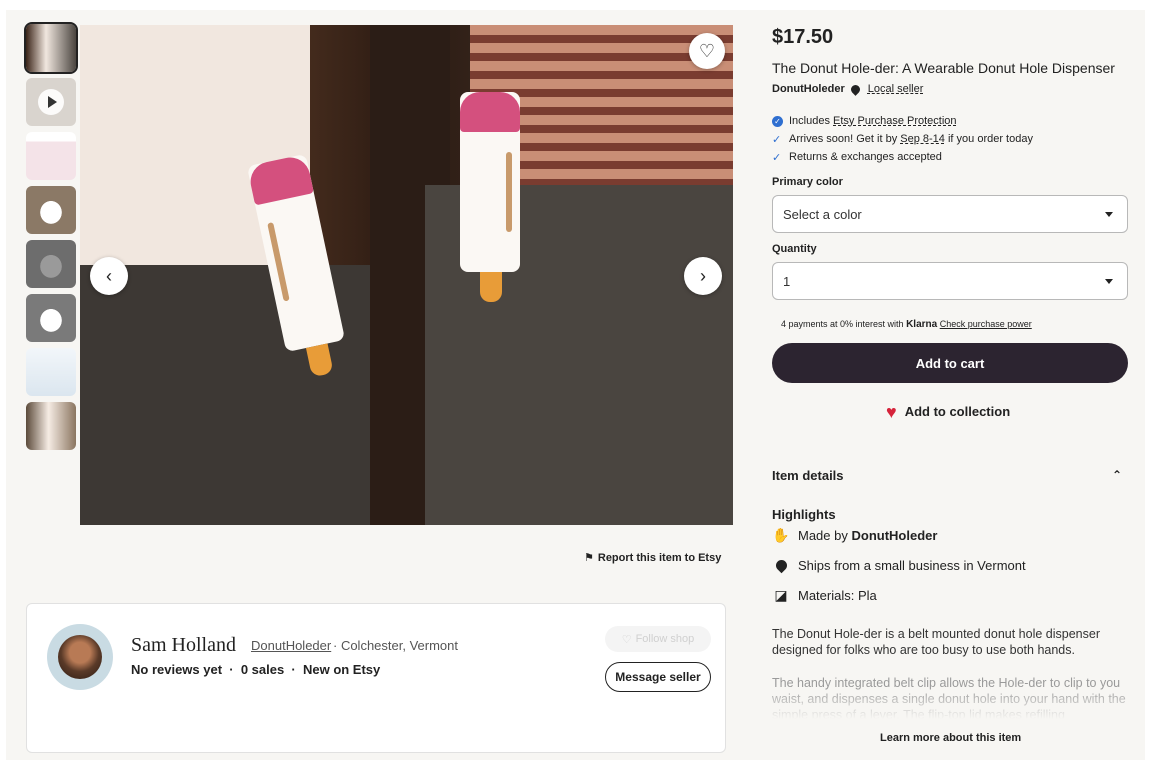  What do you see at coordinates (659, 557) in the screenshot?
I see `report-label: Report this item to Etsy` at bounding box center [659, 557].